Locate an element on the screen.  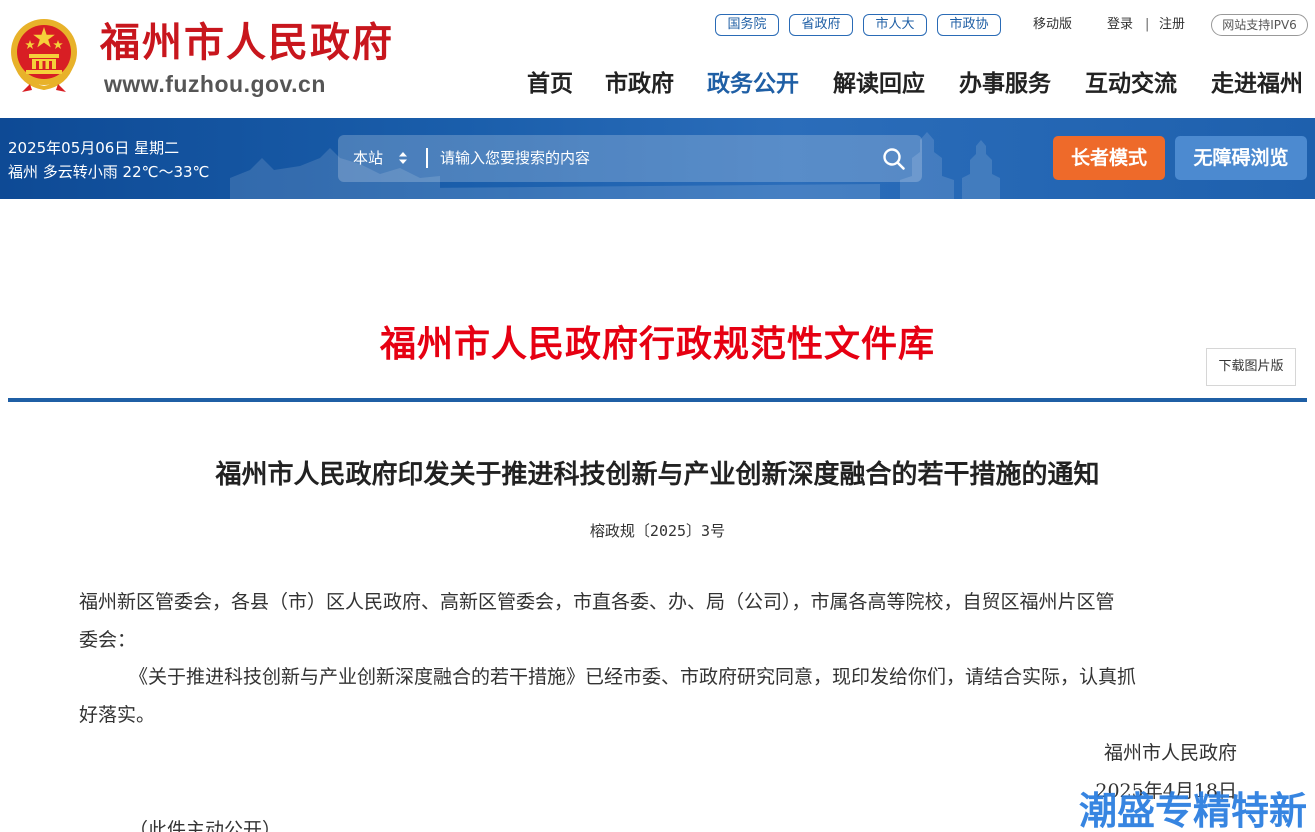
document-number: 榕政规〔2025〕3号 is located at coordinates (657, 531).